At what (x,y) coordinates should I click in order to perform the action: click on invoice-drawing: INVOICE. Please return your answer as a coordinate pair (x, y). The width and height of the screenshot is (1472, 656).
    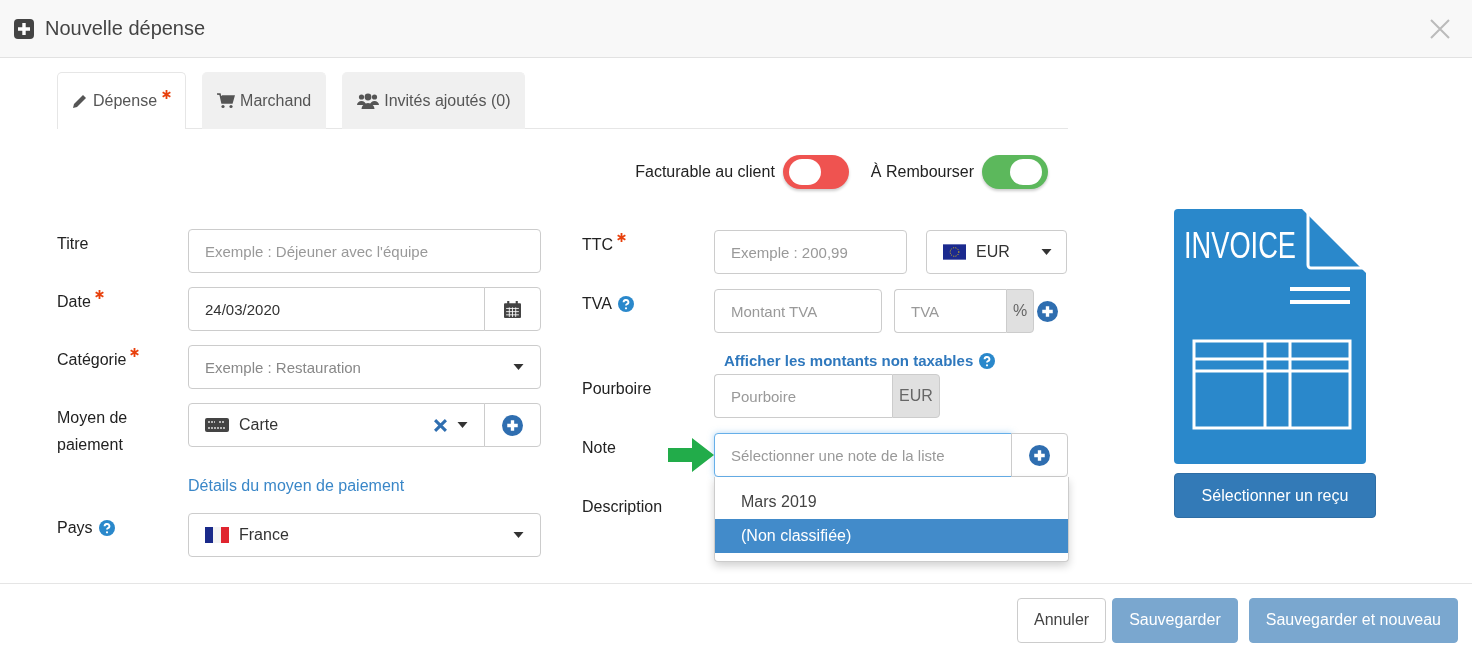
    Looking at the image, I should click on (1270, 336).